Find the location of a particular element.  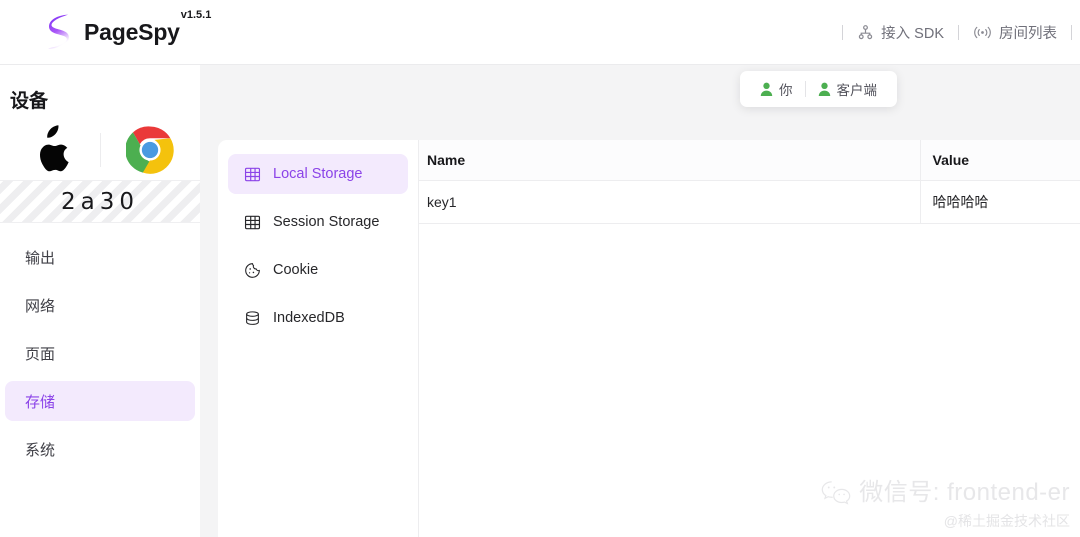

topnav-sdk-label: 接入 SDK is located at coordinates (912, 33).